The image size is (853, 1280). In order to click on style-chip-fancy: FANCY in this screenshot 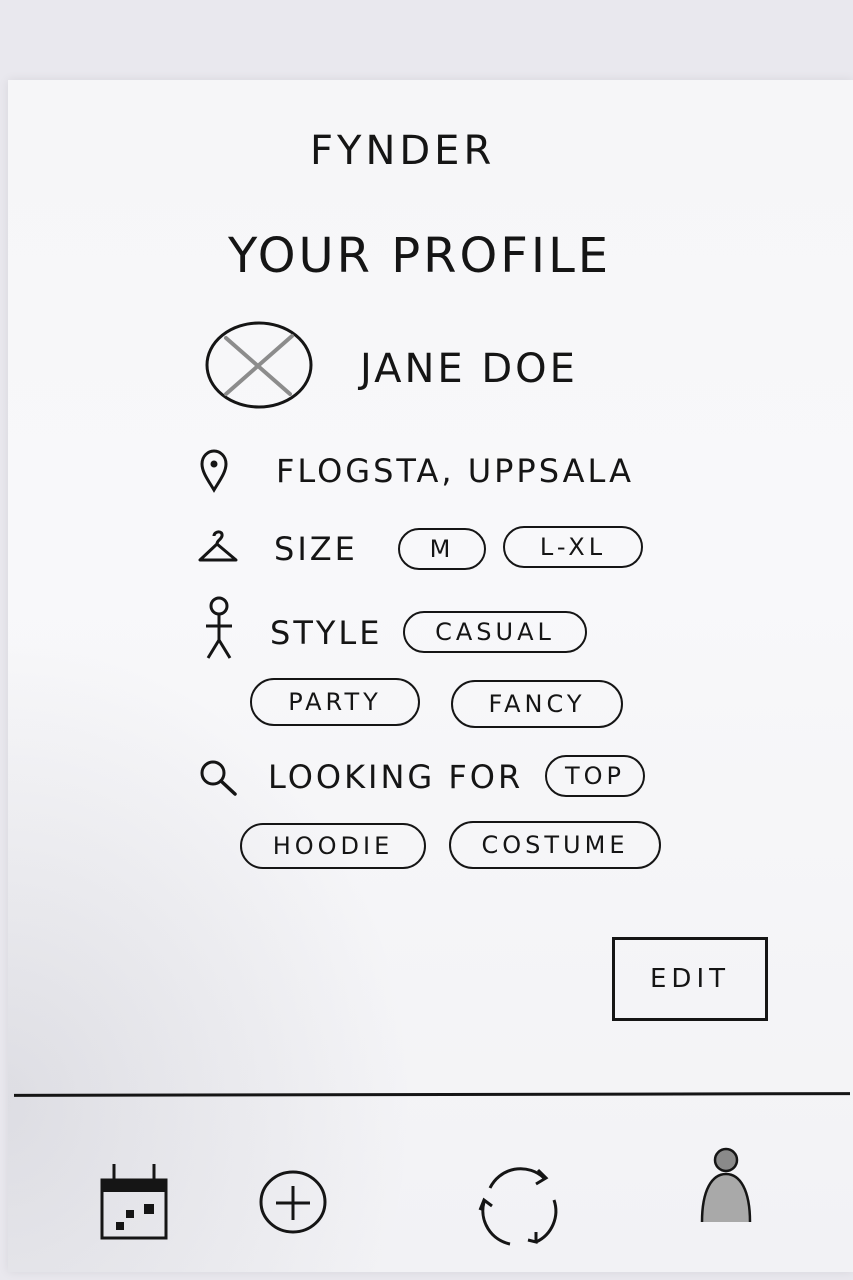, I will do `click(537, 704)`.